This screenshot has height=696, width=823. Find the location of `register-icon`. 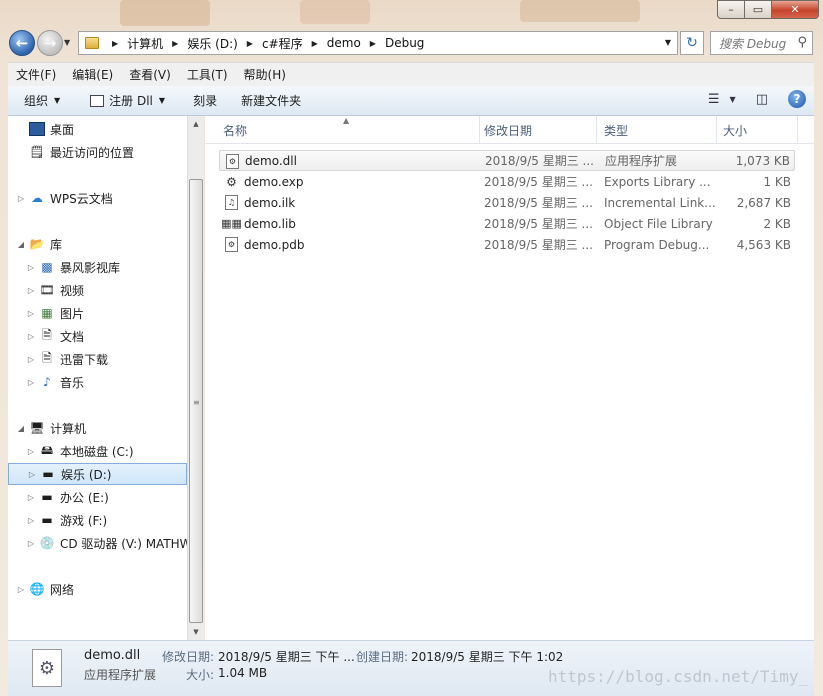

register-icon is located at coordinates (97, 100).